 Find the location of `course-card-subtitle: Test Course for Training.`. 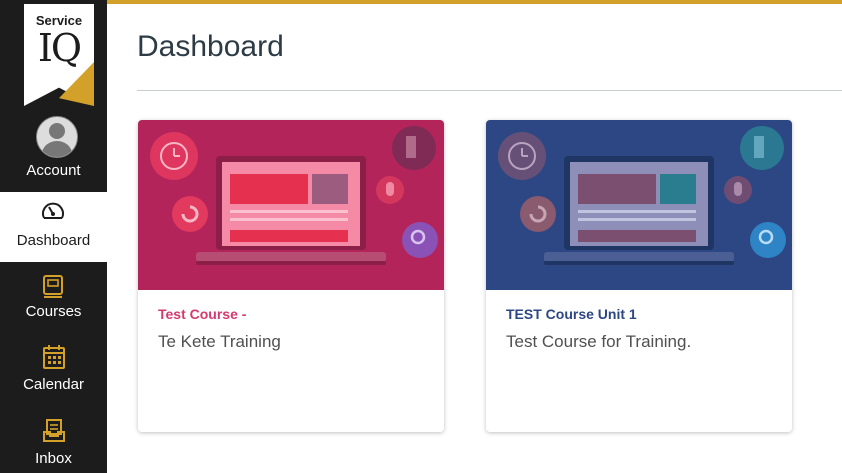

course-card-subtitle: Test Course for Training. is located at coordinates (599, 341).